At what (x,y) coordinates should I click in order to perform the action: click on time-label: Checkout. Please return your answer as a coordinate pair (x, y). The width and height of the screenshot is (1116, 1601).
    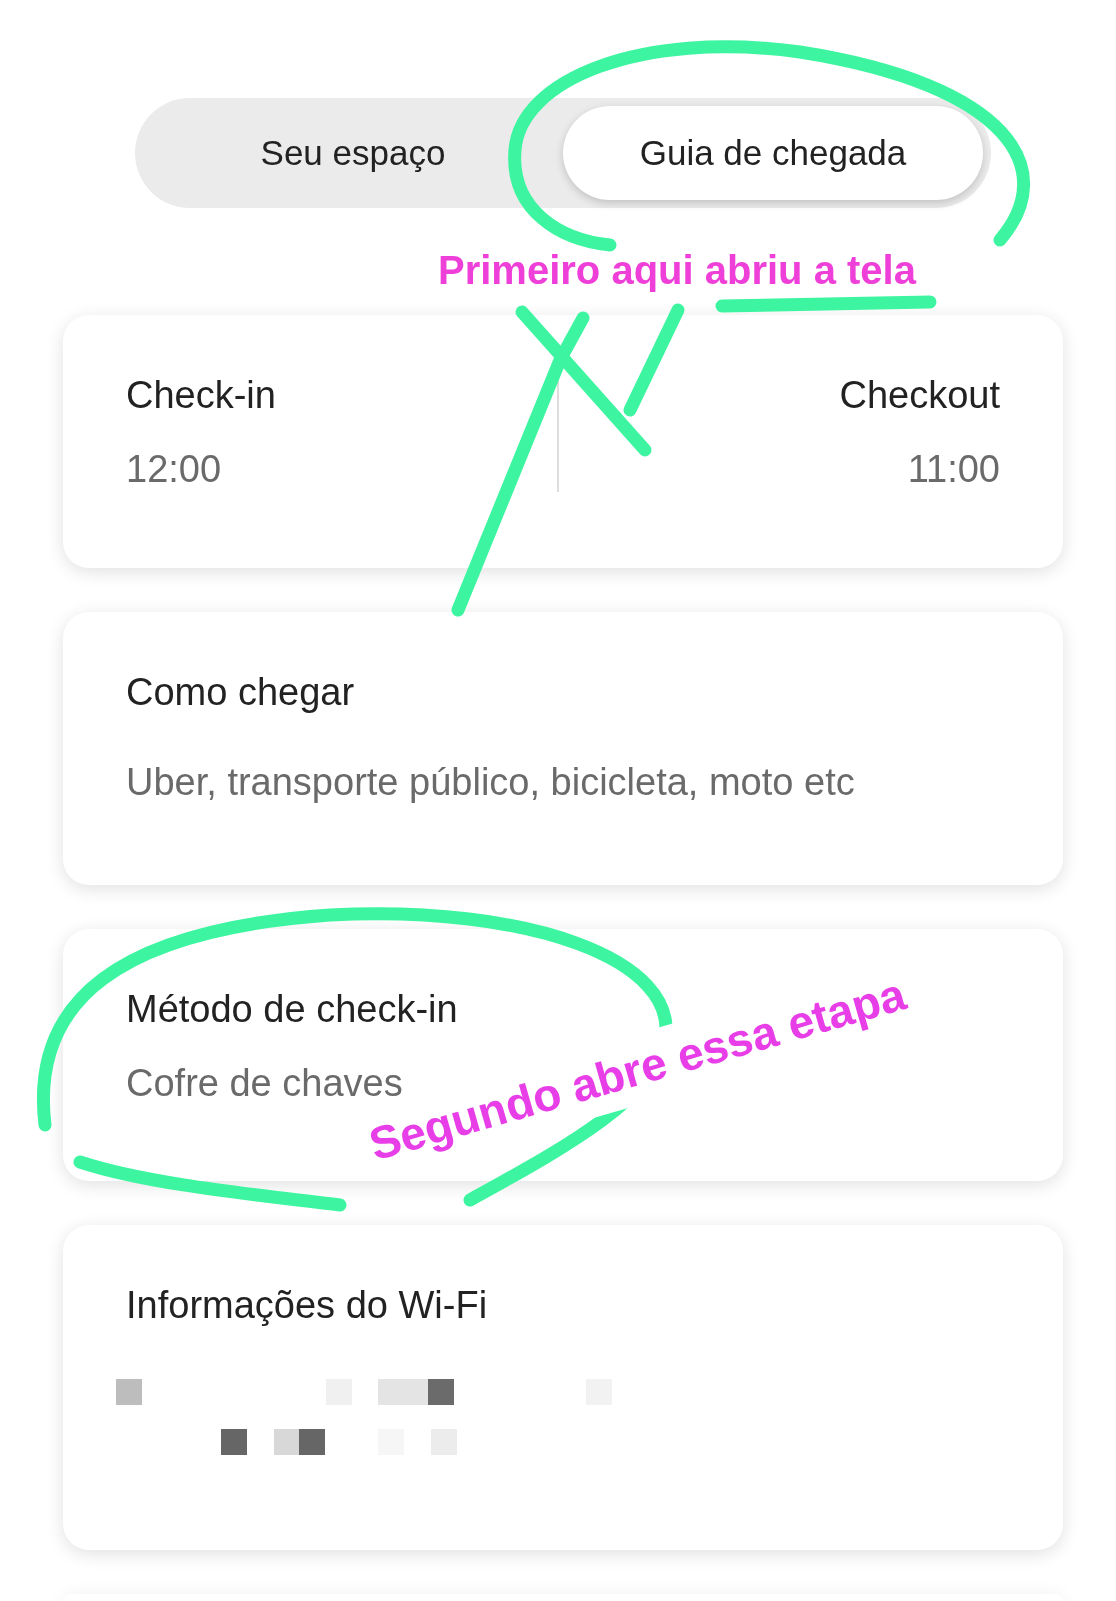
    Looking at the image, I should click on (919, 395).